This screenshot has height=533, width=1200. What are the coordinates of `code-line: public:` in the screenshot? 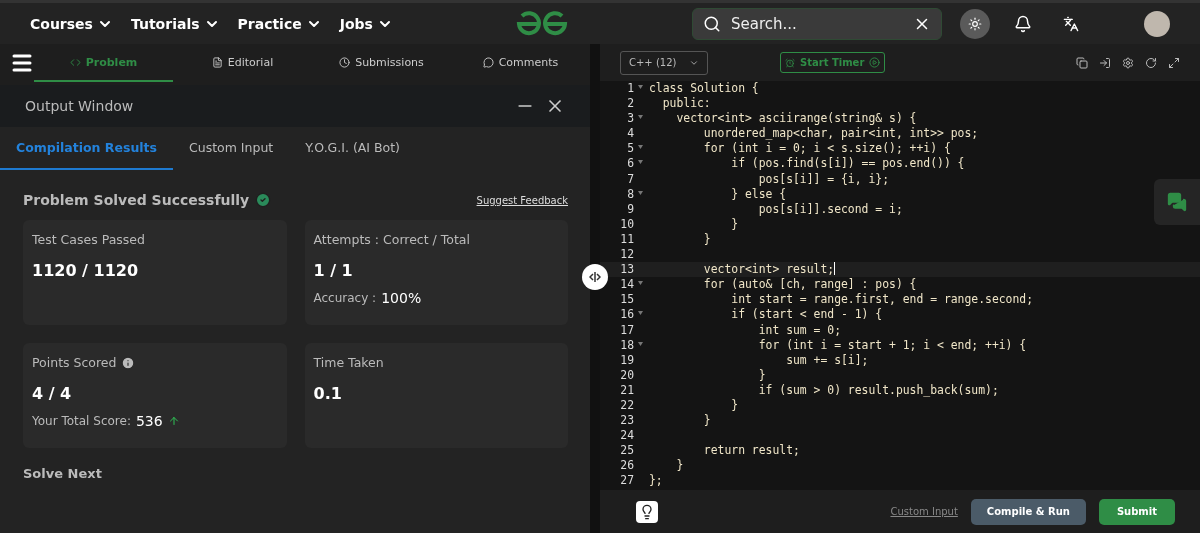 It's located at (686, 104).